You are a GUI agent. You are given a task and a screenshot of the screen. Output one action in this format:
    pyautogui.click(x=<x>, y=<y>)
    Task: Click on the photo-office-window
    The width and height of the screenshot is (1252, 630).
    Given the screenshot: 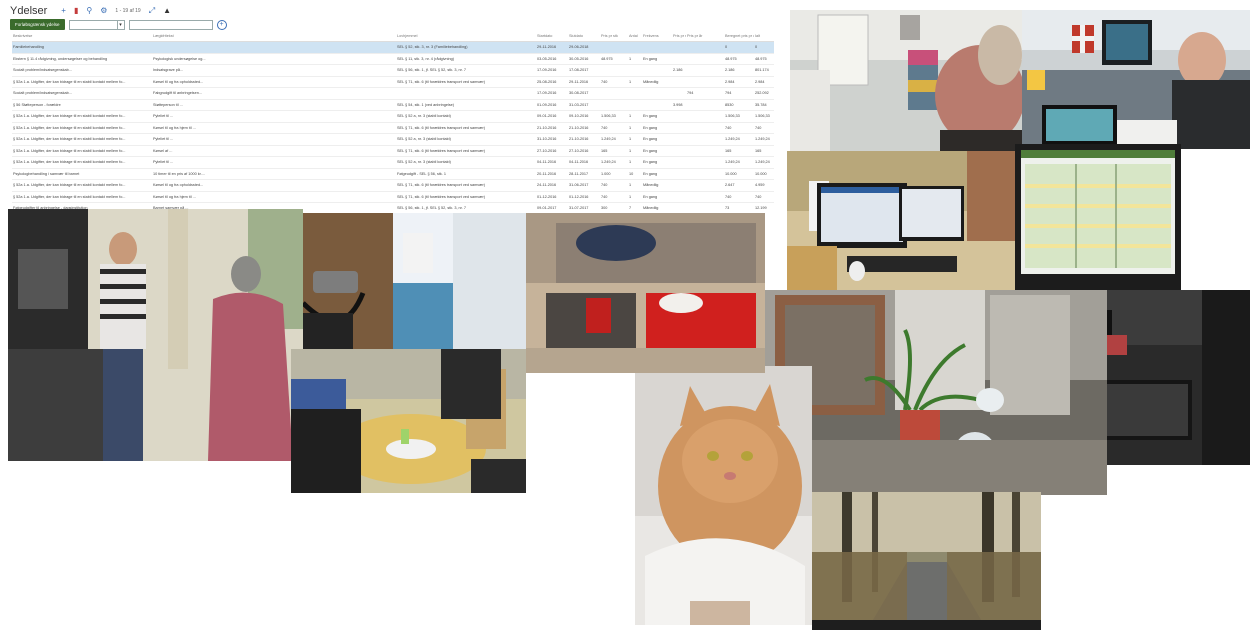 What is the action you would take?
    pyautogui.click(x=906, y=80)
    